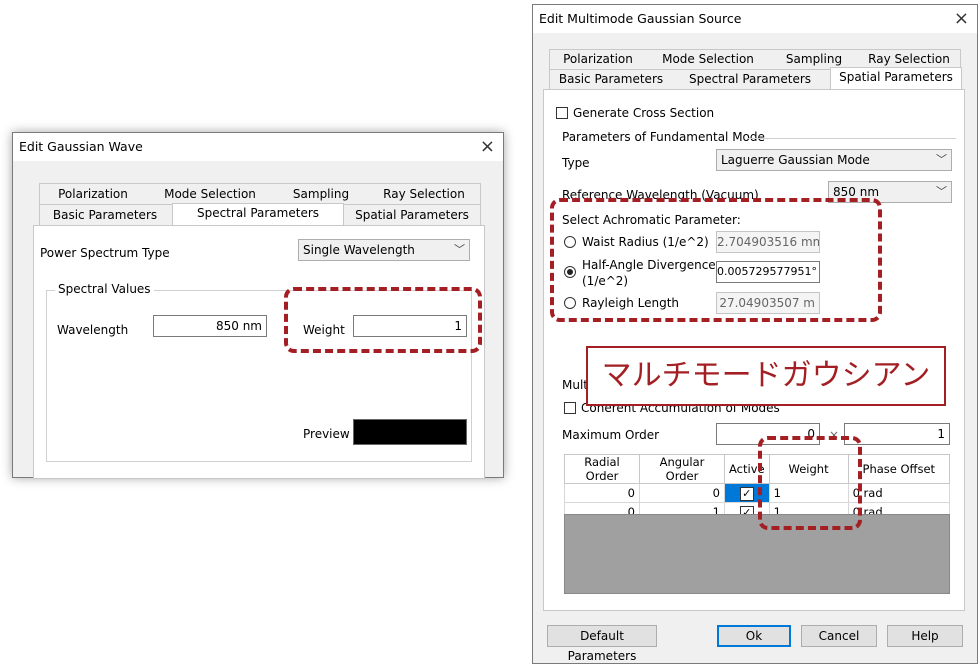 The image size is (980, 670). I want to click on tab-ray-selection: Ray Selection, so click(424, 194).